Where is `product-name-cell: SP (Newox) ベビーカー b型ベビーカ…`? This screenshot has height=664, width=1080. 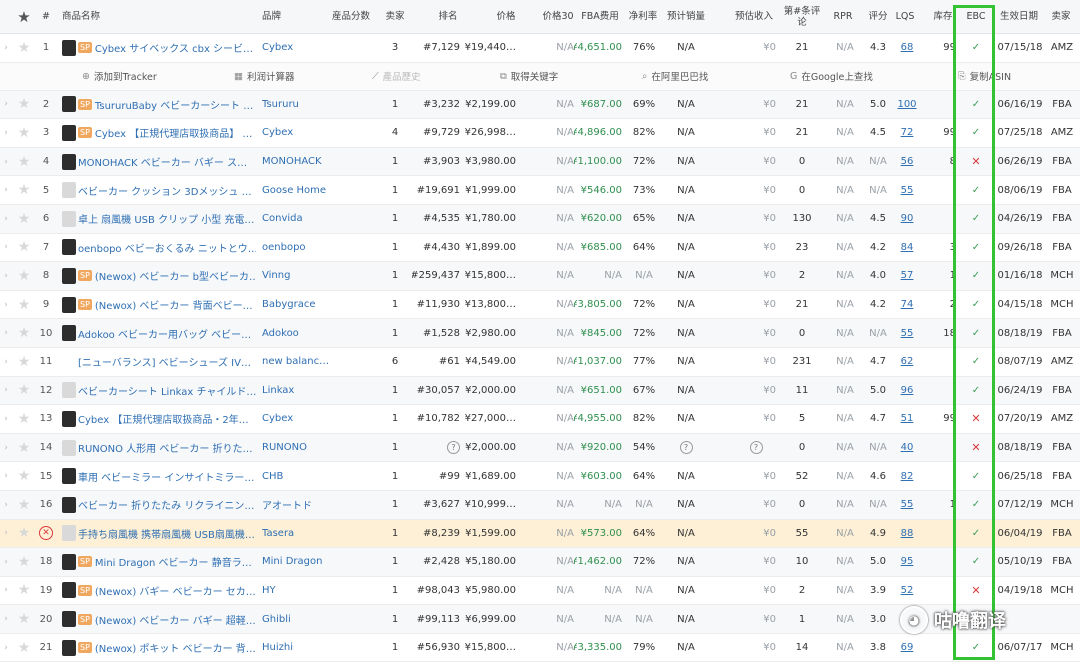 product-name-cell: SP (Newox) ベビーカー b型ベビーカ… is located at coordinates (159, 276).